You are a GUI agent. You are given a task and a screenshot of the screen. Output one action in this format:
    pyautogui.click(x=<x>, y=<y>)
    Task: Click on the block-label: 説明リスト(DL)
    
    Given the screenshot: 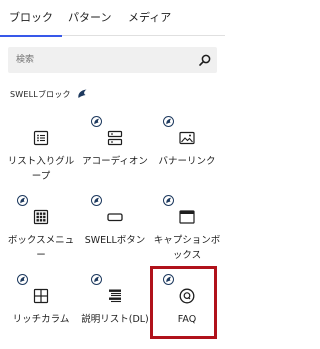 What is the action you would take?
    pyautogui.click(x=115, y=319)
    